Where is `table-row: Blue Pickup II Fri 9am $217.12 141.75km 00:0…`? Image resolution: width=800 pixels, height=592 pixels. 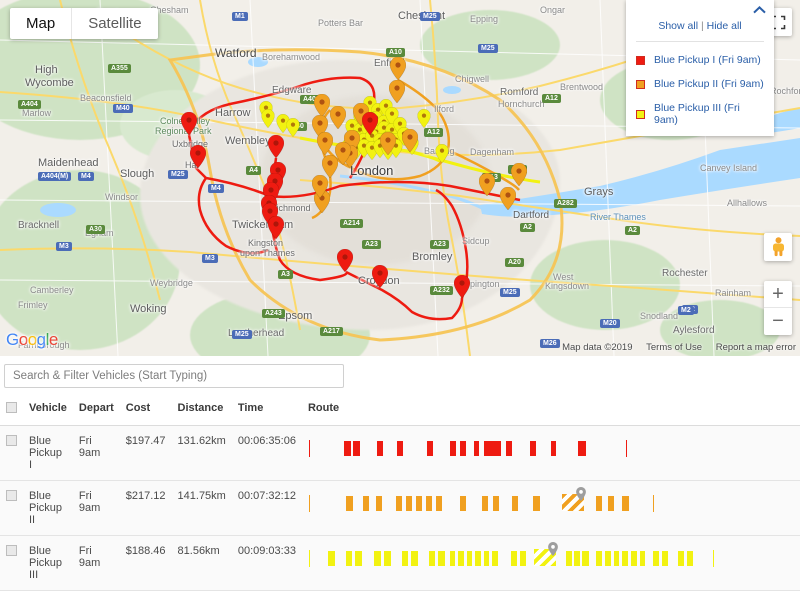 table-row: Blue Pickup II Fri 9am $217.12 141.75km 00:0… is located at coordinates (400, 508).